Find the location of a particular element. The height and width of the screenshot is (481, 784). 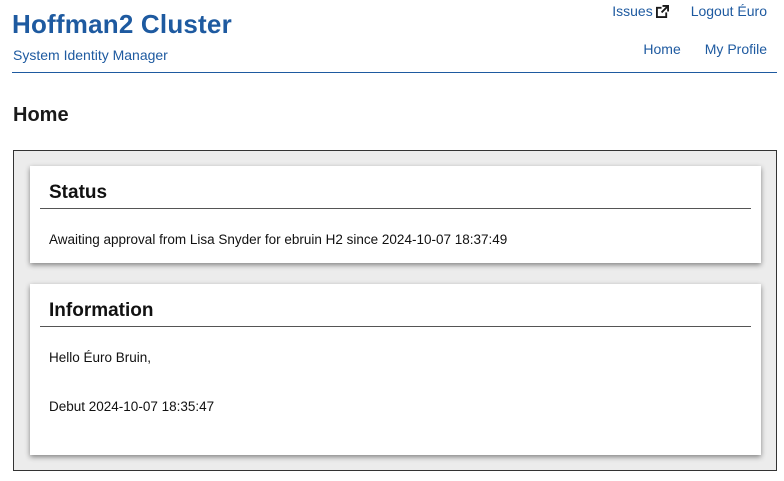

status-card-divider is located at coordinates (395, 208).